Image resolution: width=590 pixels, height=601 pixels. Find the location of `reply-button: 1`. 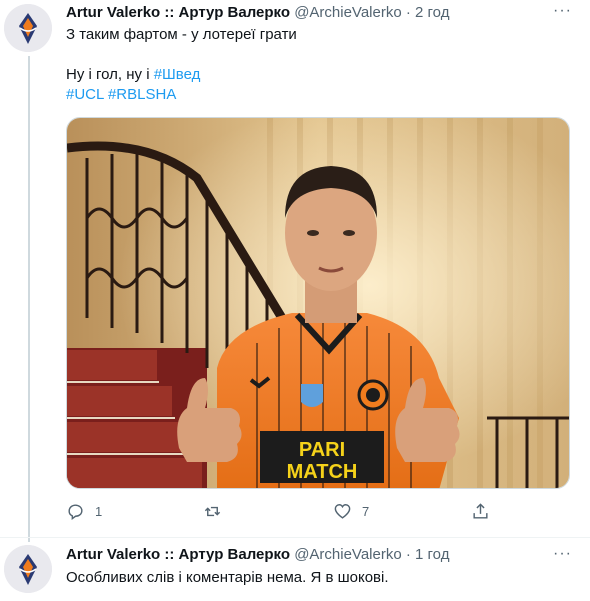

reply-button: 1 is located at coordinates (84, 511).